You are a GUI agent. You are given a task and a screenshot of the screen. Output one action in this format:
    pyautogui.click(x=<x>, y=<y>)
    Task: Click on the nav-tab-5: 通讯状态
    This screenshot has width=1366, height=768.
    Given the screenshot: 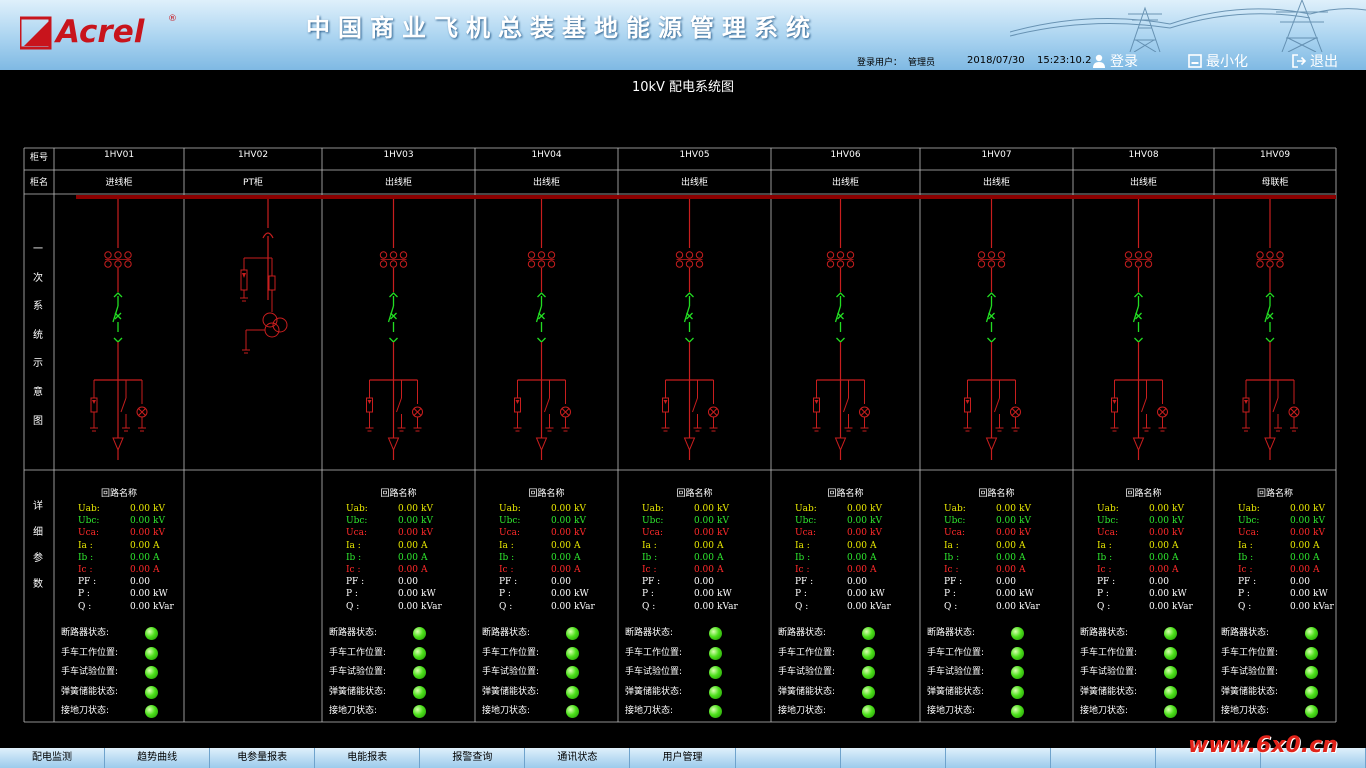 What is the action you would take?
    pyautogui.click(x=578, y=758)
    